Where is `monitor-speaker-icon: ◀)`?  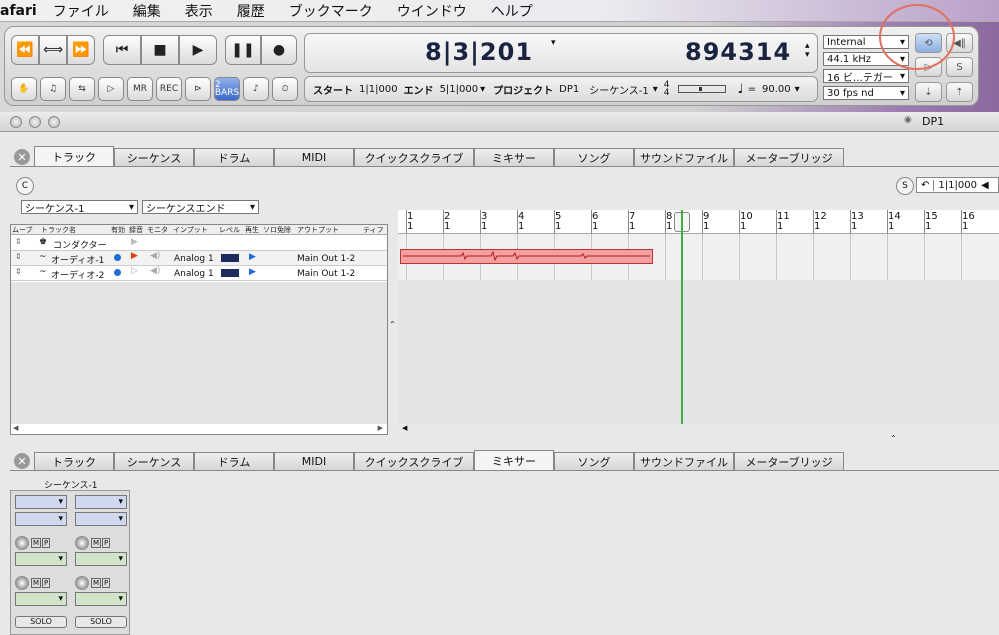 monitor-speaker-icon: ◀) is located at coordinates (155, 256).